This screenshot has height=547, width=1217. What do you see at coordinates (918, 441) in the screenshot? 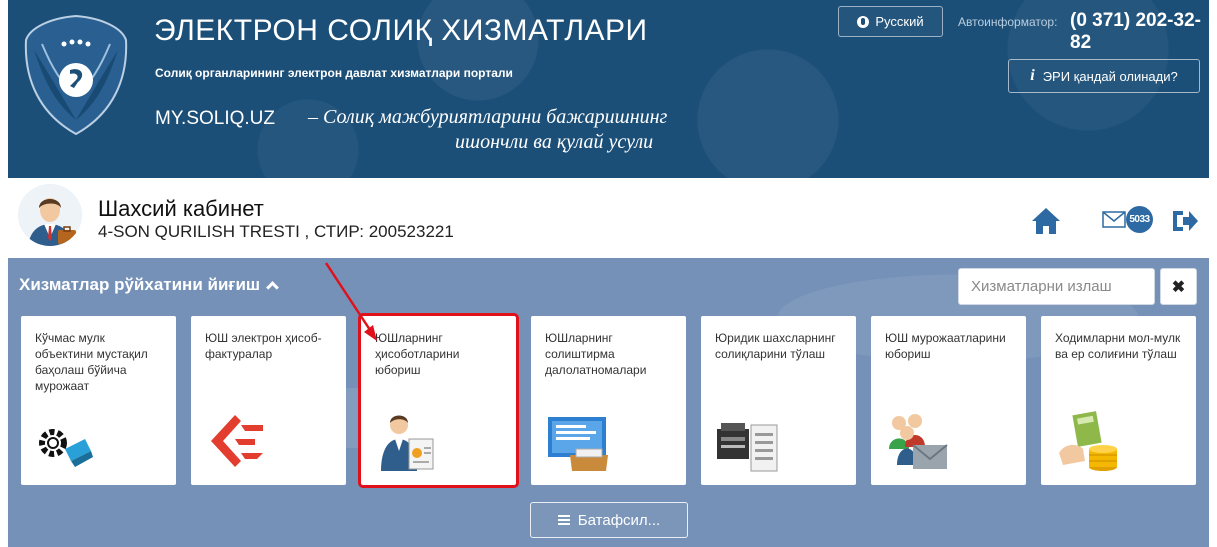
I see `people-envelope-icon` at bounding box center [918, 441].